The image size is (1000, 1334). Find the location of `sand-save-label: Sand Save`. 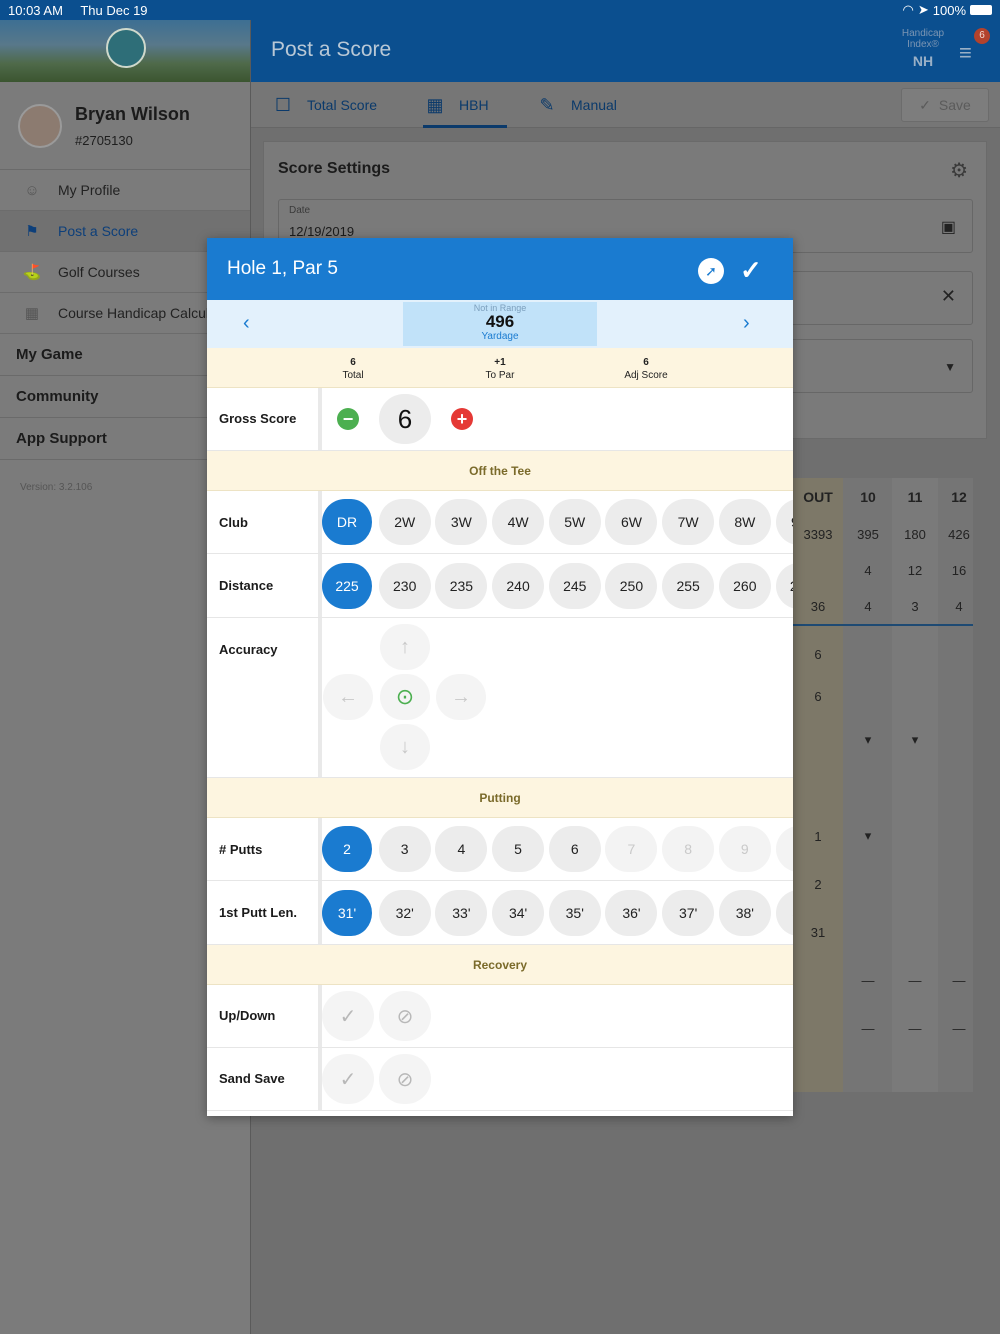

sand-save-label: Sand Save is located at coordinates (252, 1078).